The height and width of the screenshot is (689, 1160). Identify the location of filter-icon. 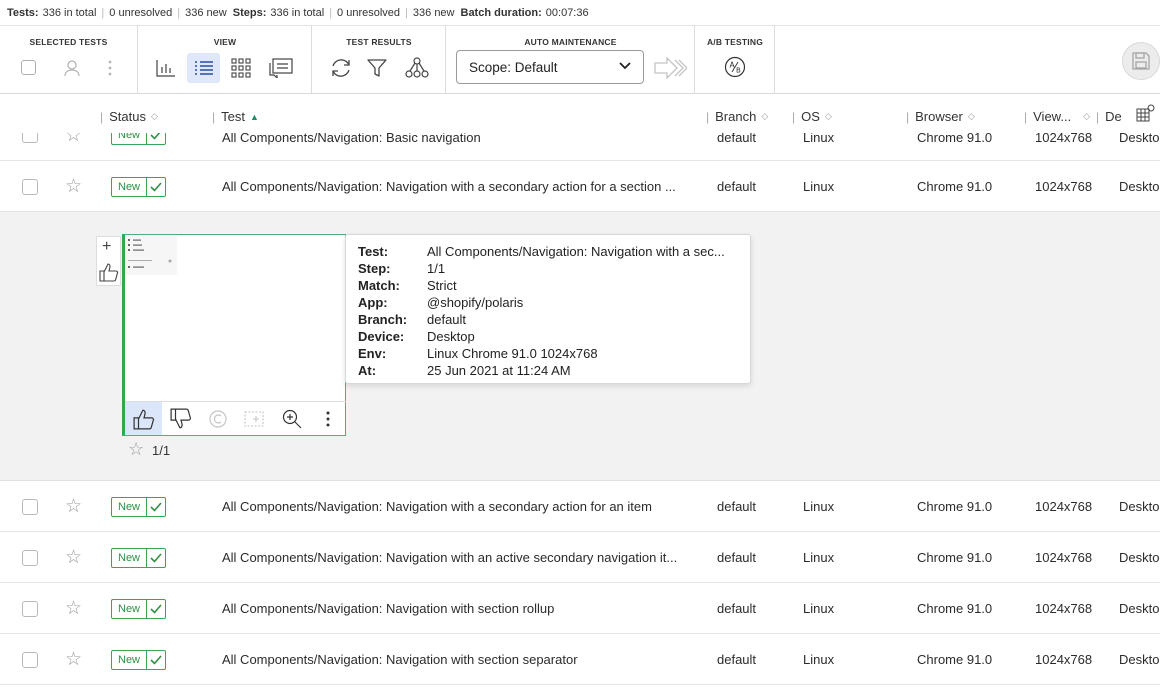
(377, 68).